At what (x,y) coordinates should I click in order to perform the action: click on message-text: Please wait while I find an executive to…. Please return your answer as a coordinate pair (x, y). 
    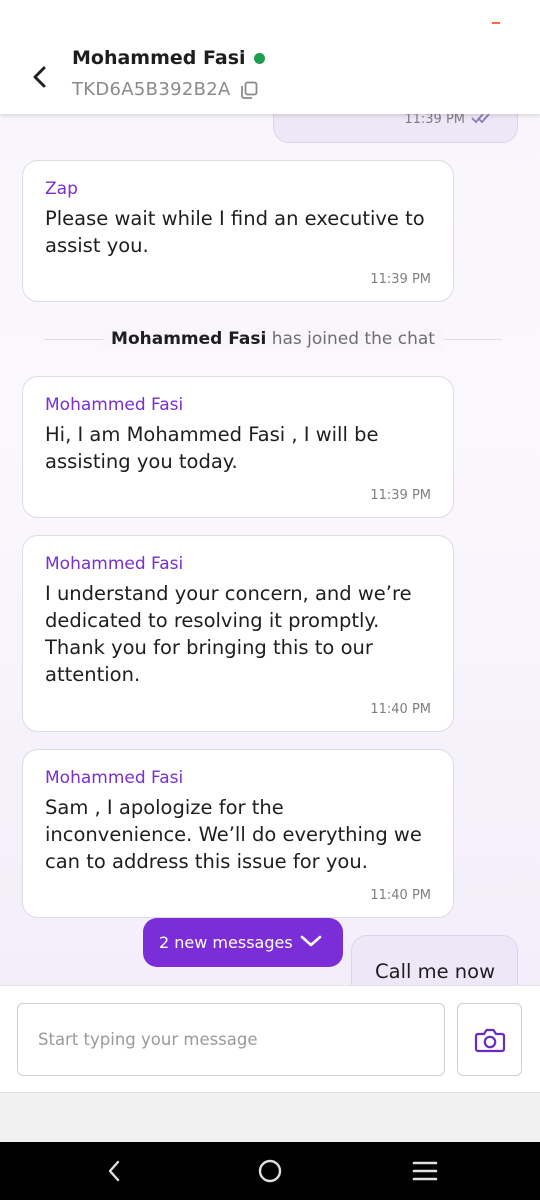
    Looking at the image, I should click on (235, 232).